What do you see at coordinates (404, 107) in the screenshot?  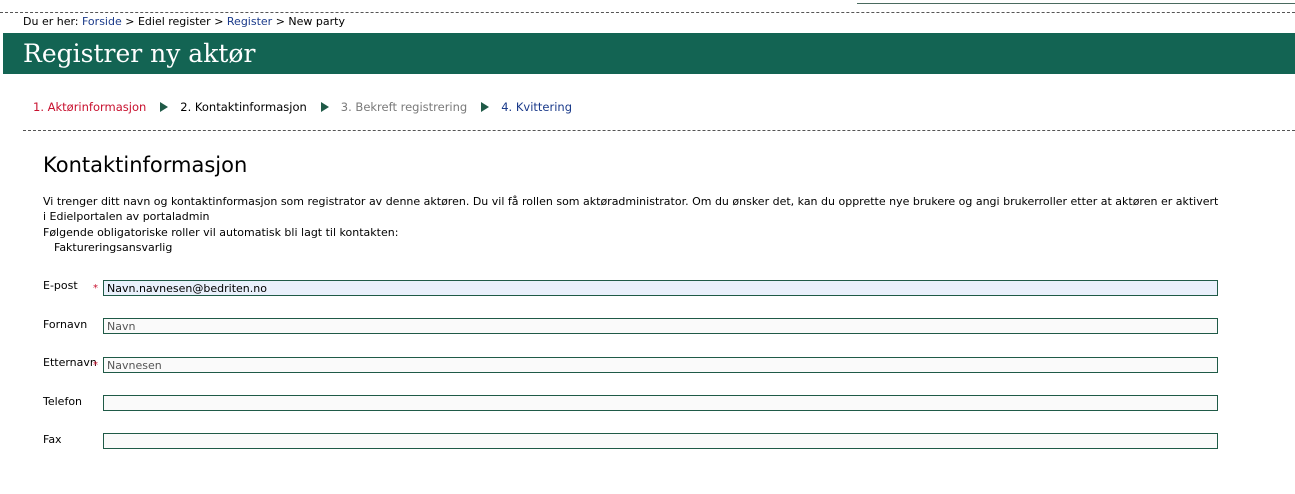 I see `step-bekreft-registrering: 3. Bekreft registrering` at bounding box center [404, 107].